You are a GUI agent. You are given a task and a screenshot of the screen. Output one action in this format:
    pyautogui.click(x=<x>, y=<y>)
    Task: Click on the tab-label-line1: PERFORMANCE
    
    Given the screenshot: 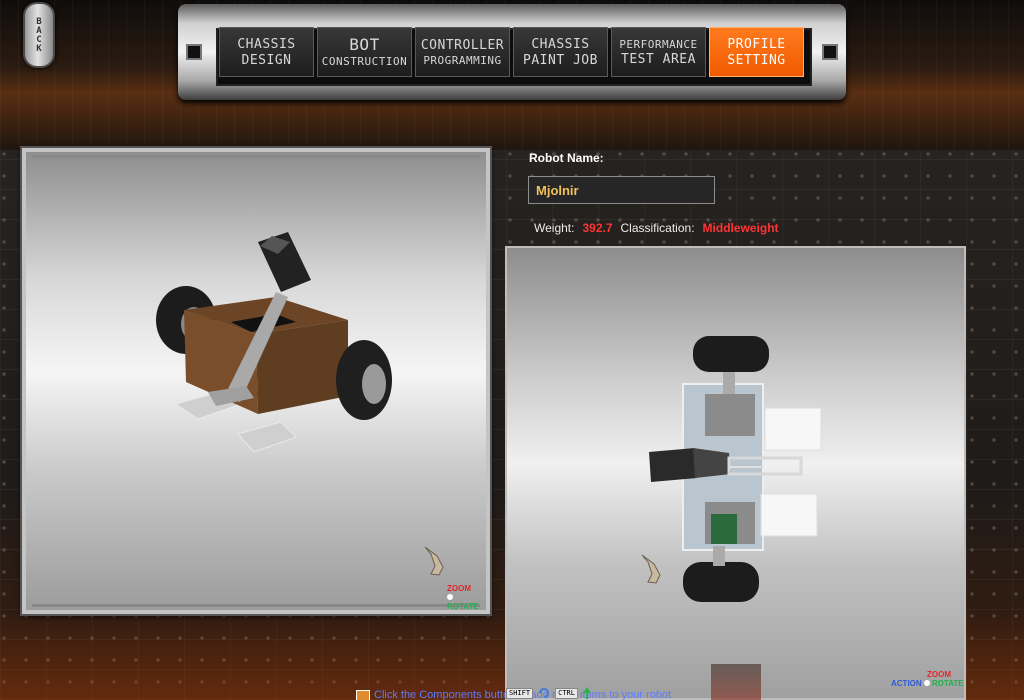 What is the action you would take?
    pyautogui.click(x=658, y=44)
    